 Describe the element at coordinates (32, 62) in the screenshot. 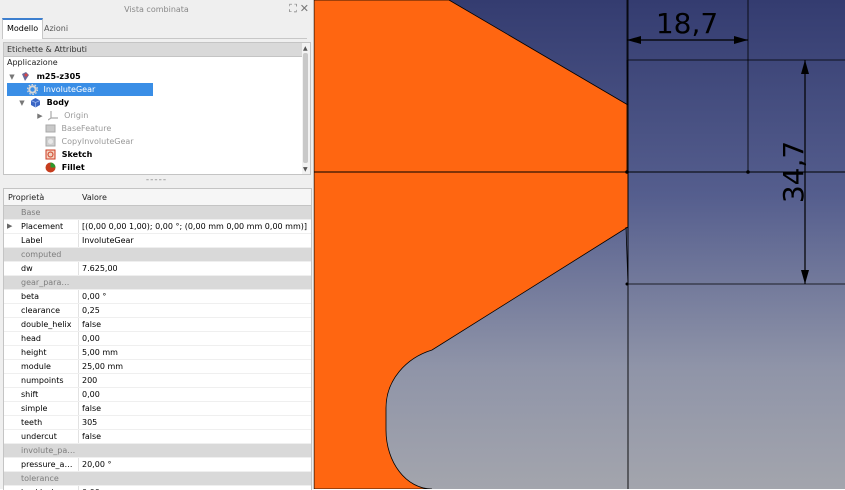

I see `tree-root-label: Applicazione` at that location.